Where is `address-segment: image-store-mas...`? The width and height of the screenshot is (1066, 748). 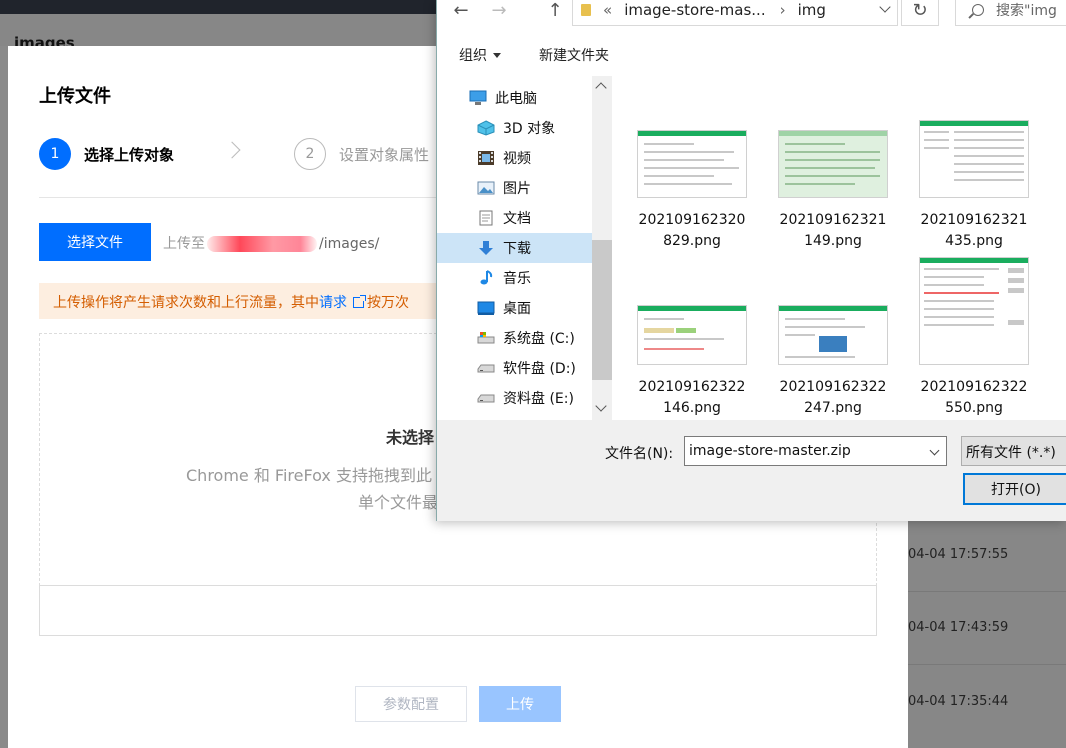
address-segment: image-store-mas... is located at coordinates (694, 10).